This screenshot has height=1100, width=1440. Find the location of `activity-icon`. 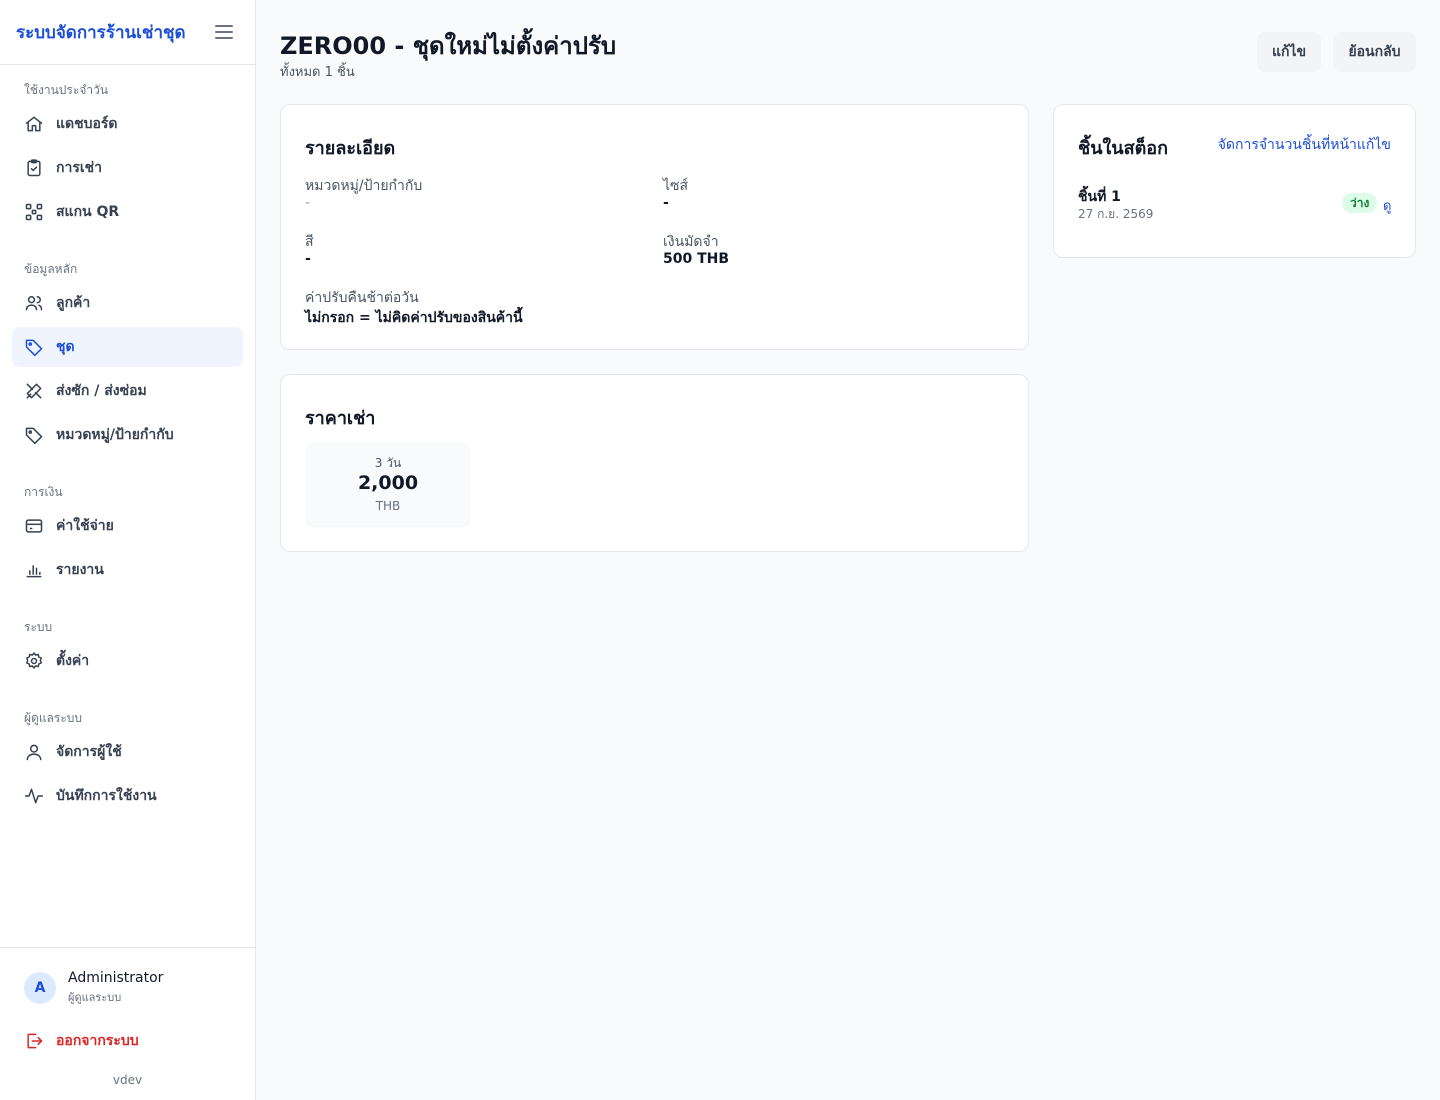

activity-icon is located at coordinates (34, 796).